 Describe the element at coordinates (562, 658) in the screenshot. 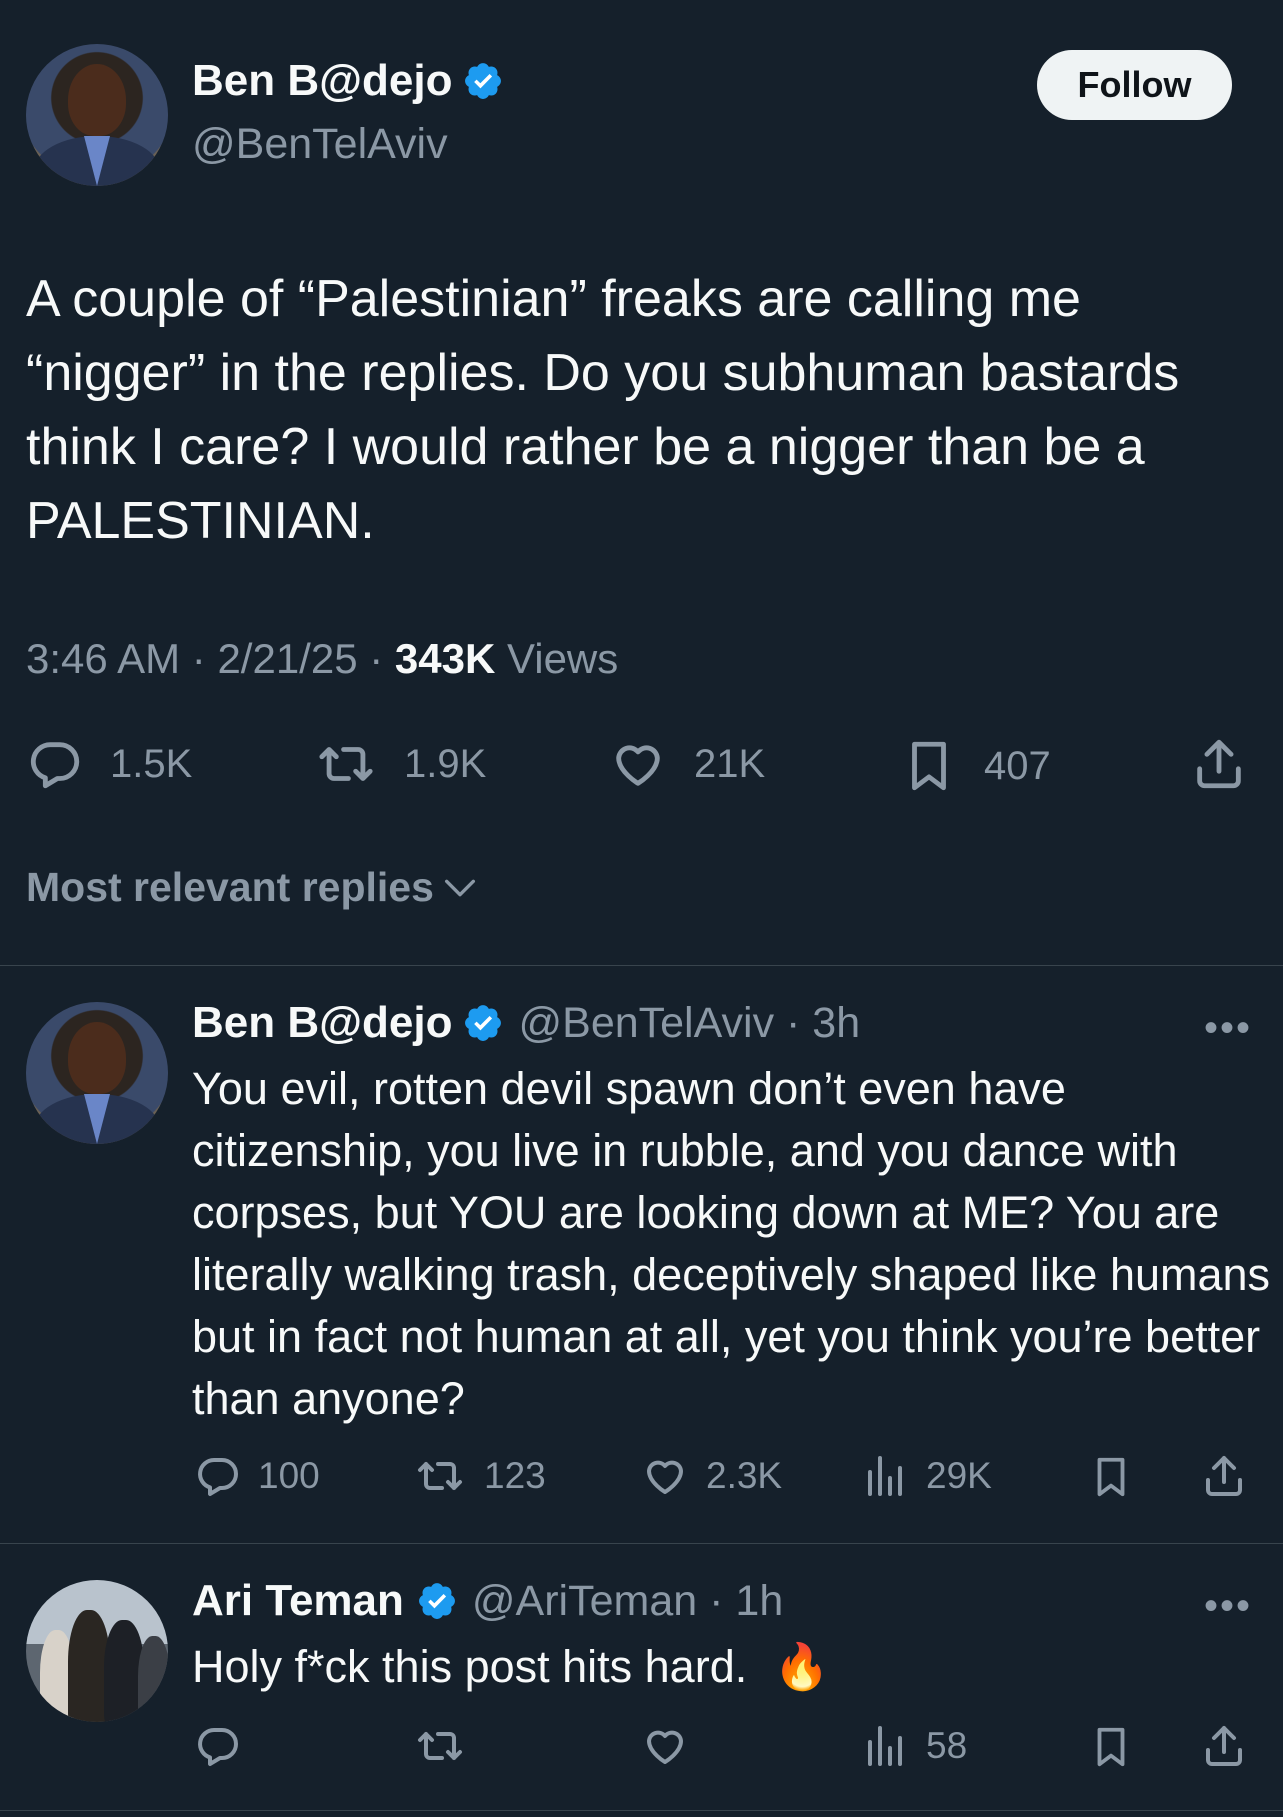

I see `views-label: Views` at that location.